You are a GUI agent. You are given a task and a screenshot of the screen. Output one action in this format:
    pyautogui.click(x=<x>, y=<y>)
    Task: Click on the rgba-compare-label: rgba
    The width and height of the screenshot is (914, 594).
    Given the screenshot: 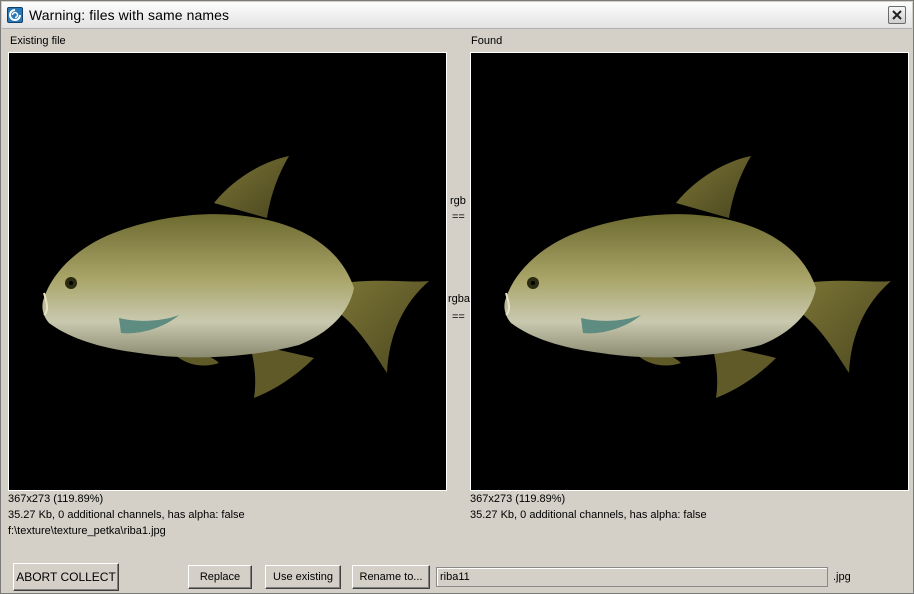 What is the action you would take?
    pyautogui.click(x=459, y=299)
    